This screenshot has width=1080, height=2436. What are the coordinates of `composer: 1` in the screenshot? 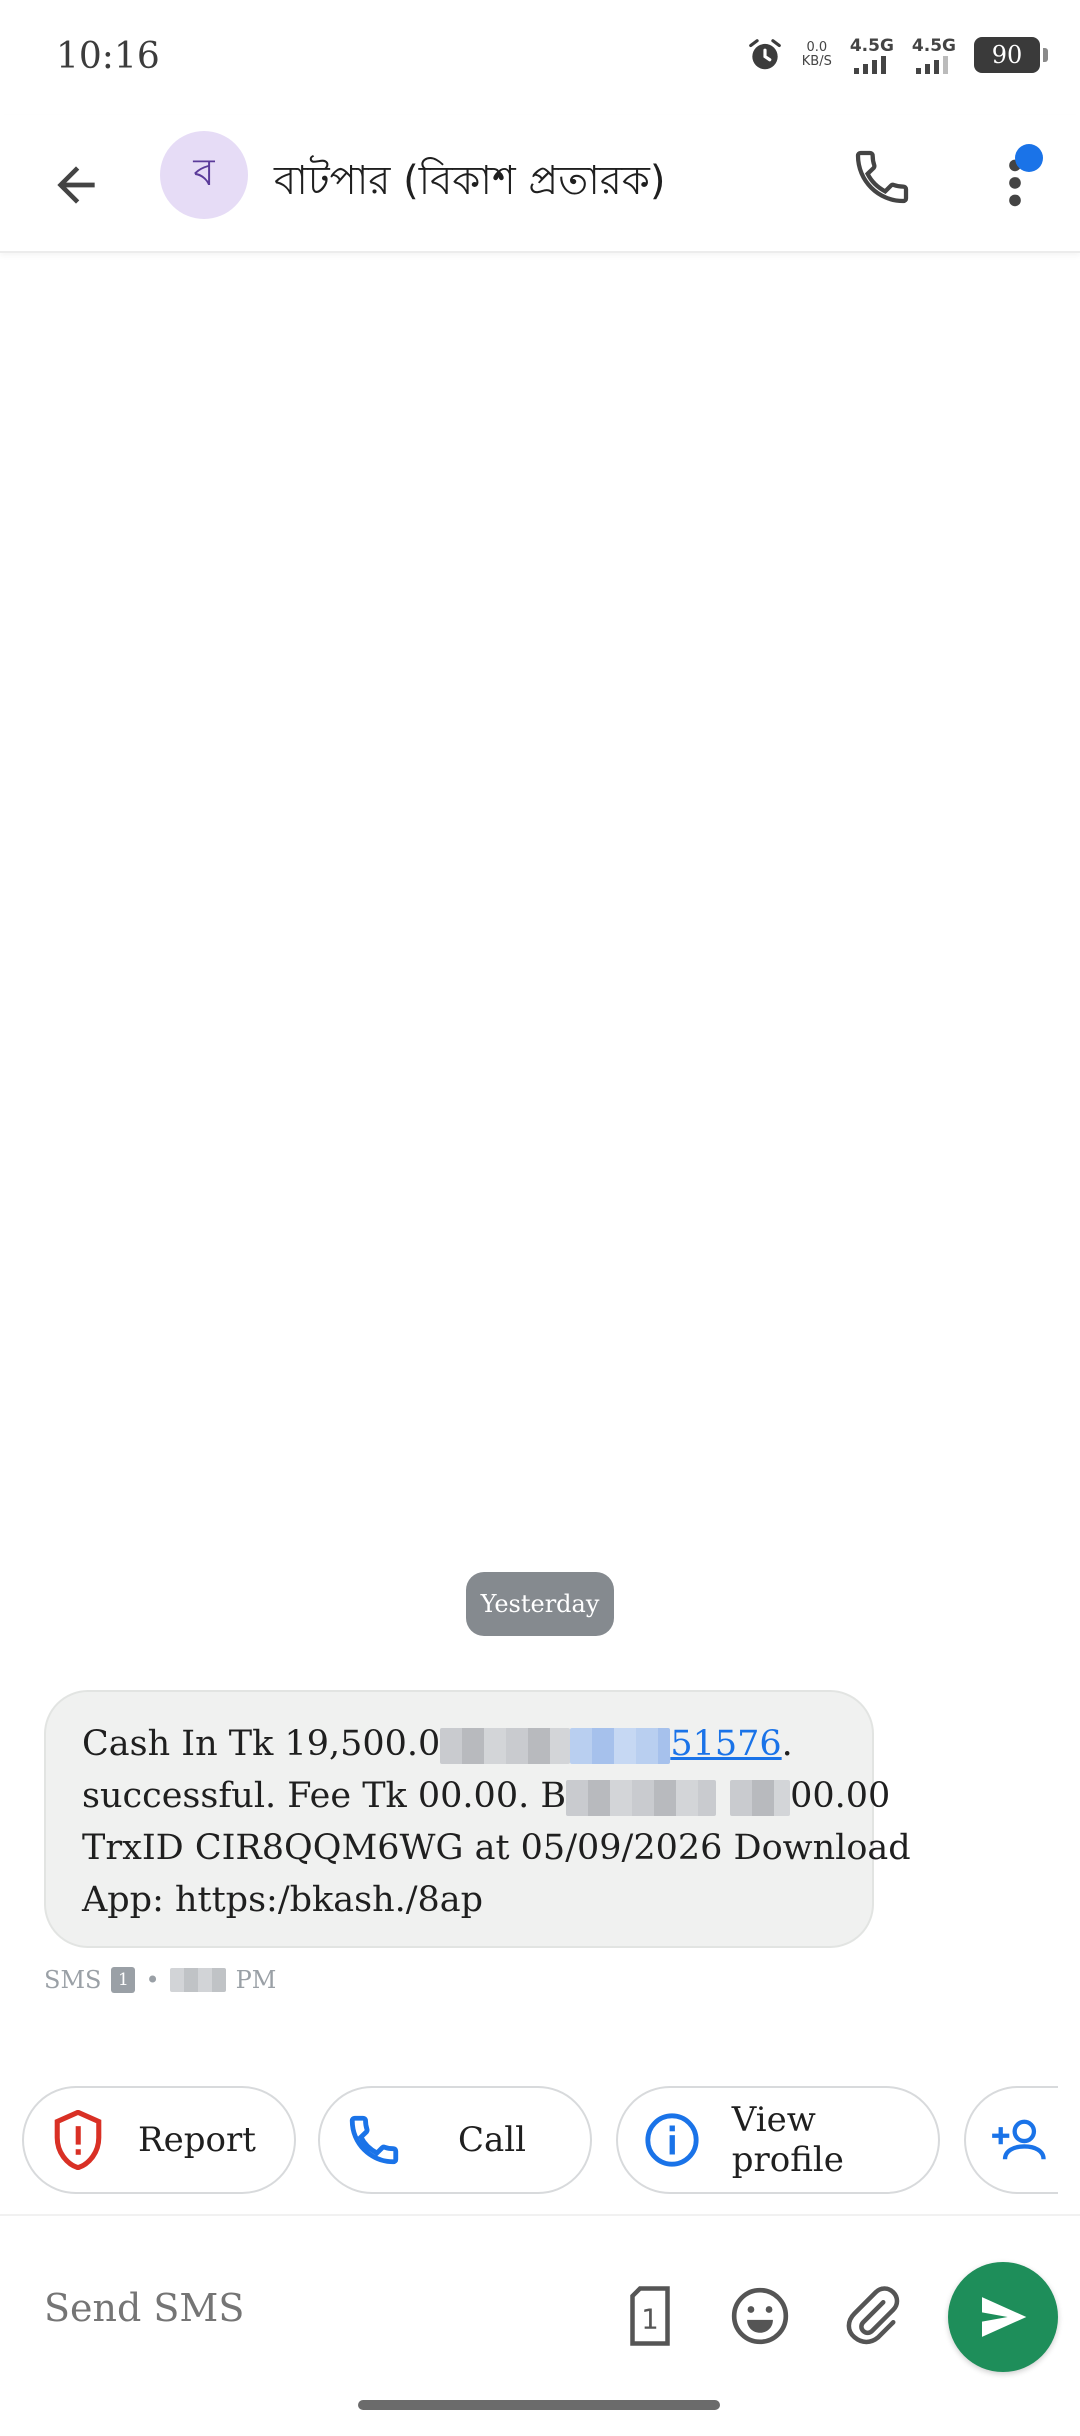 It's located at (540, 2325).